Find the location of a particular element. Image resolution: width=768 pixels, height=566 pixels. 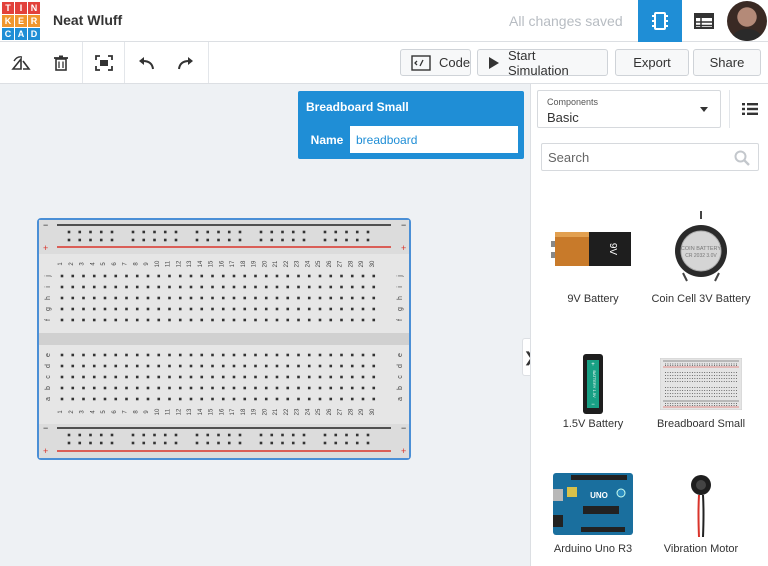

column-number: 29 is located at coordinates (362, 411).